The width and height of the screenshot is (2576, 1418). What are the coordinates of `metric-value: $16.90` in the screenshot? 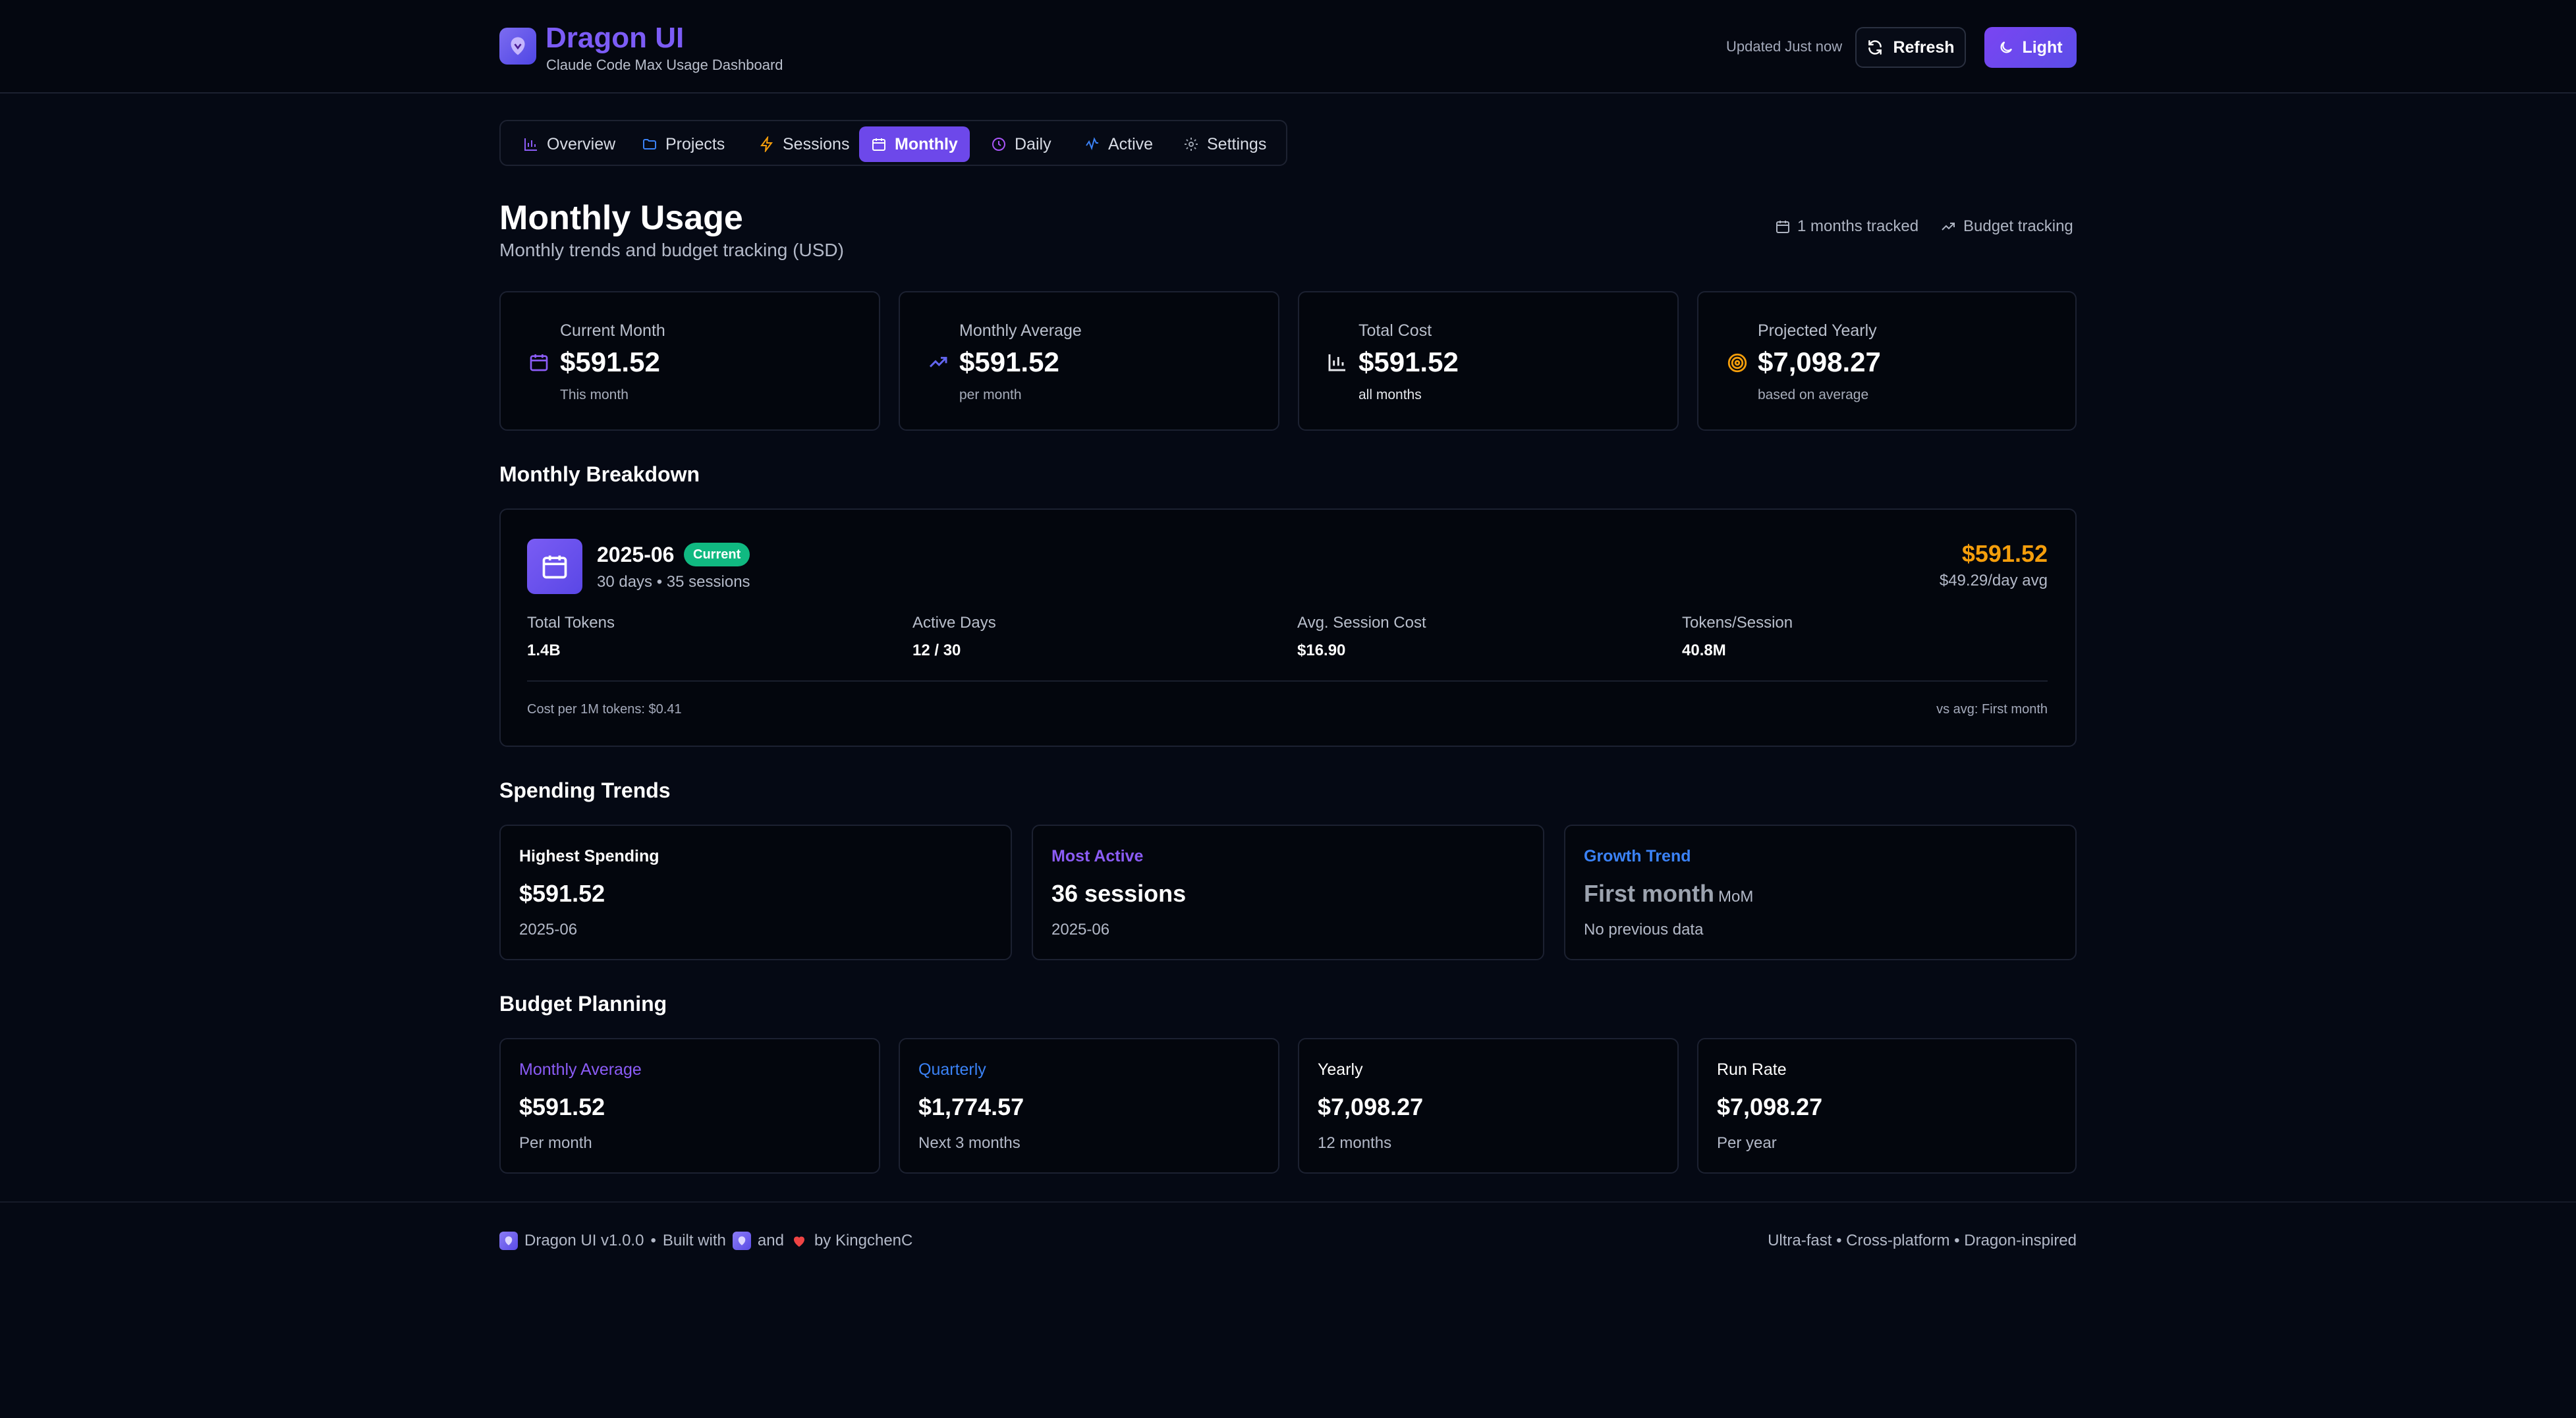 It's located at (1321, 650).